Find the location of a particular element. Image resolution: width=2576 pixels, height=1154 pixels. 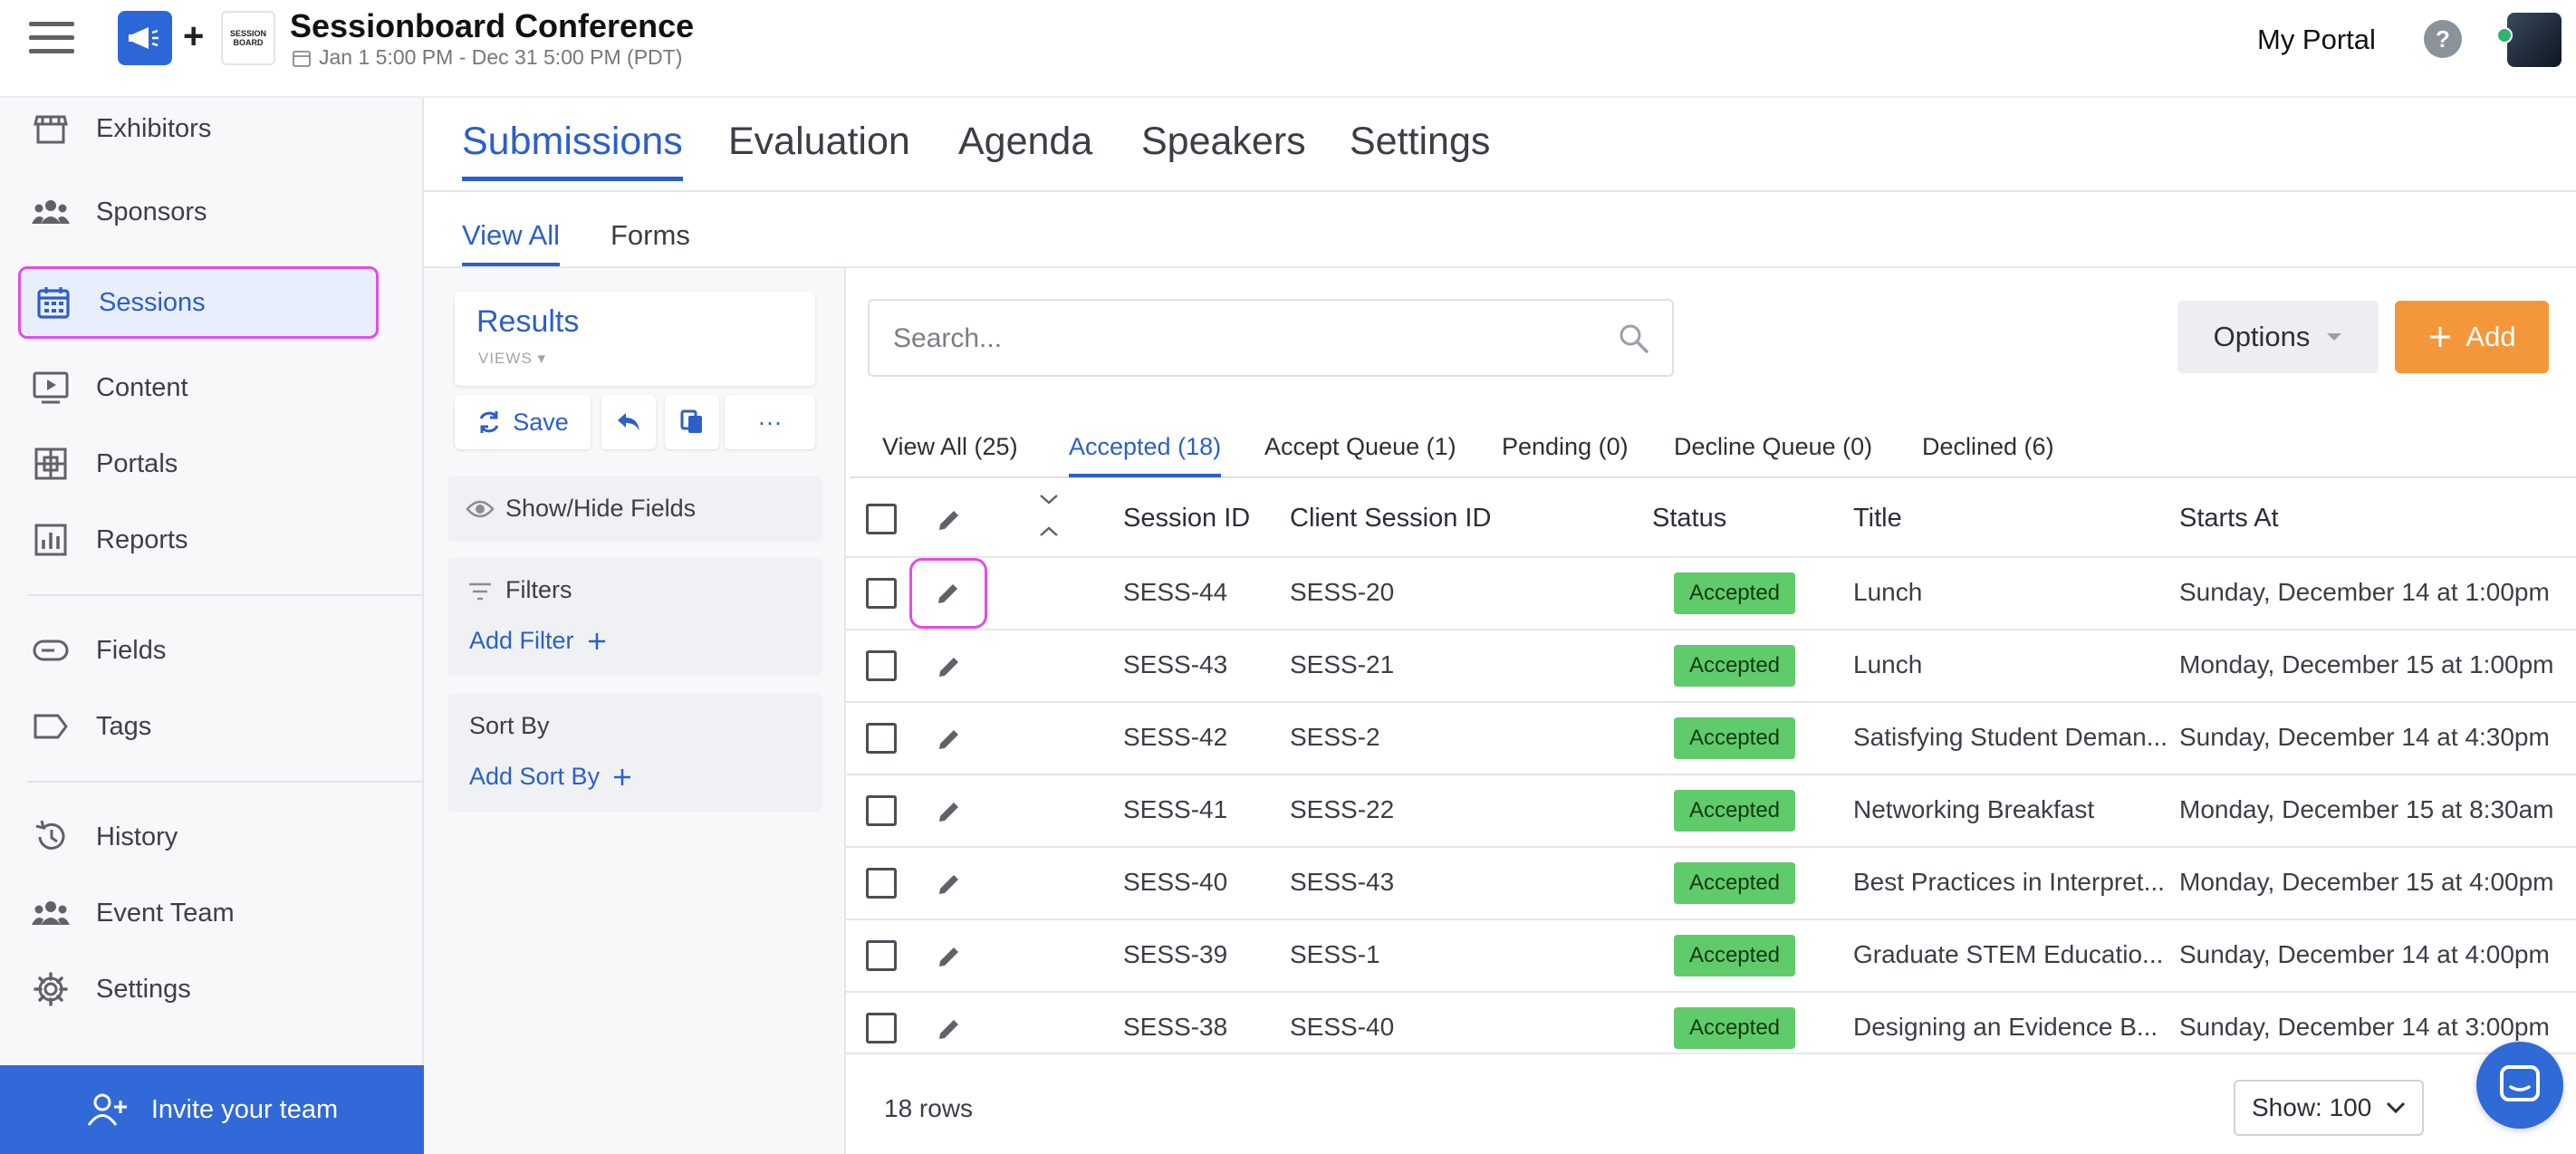

sidebar-item-exhibitors: Exhibitors is located at coordinates (212, 128).